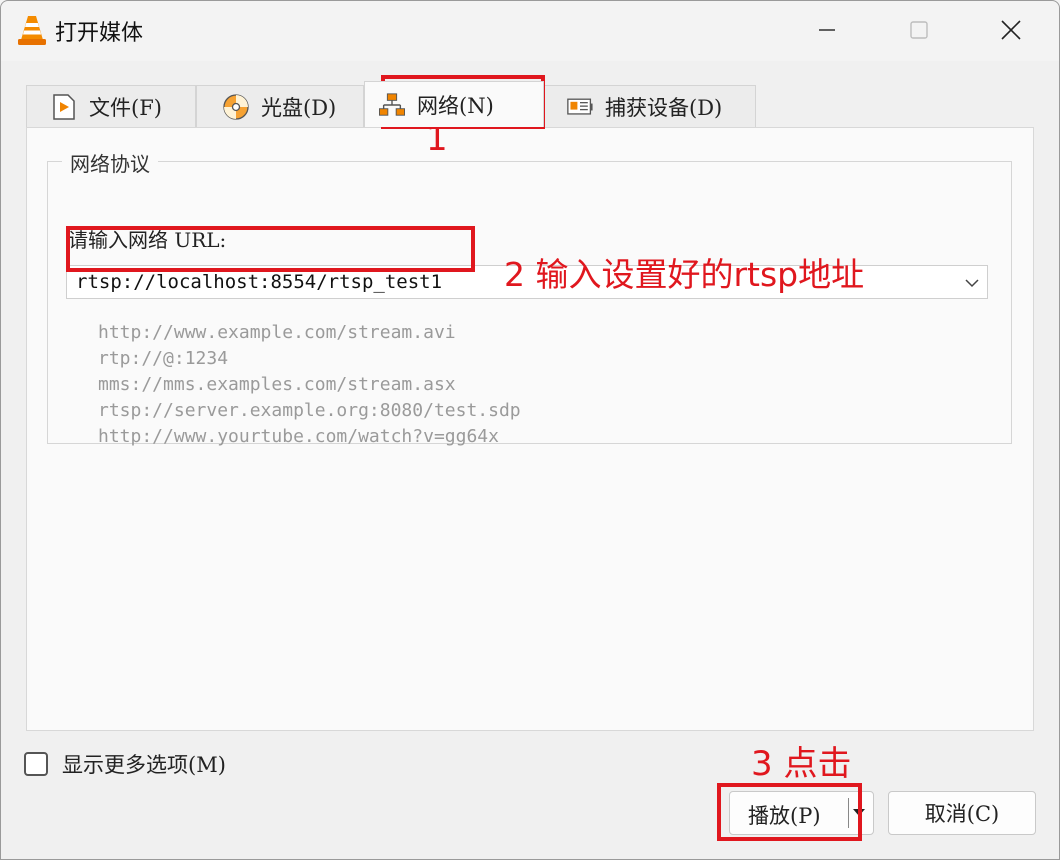 This screenshot has width=1060, height=860. I want to click on maximize-icon, so click(919, 30).